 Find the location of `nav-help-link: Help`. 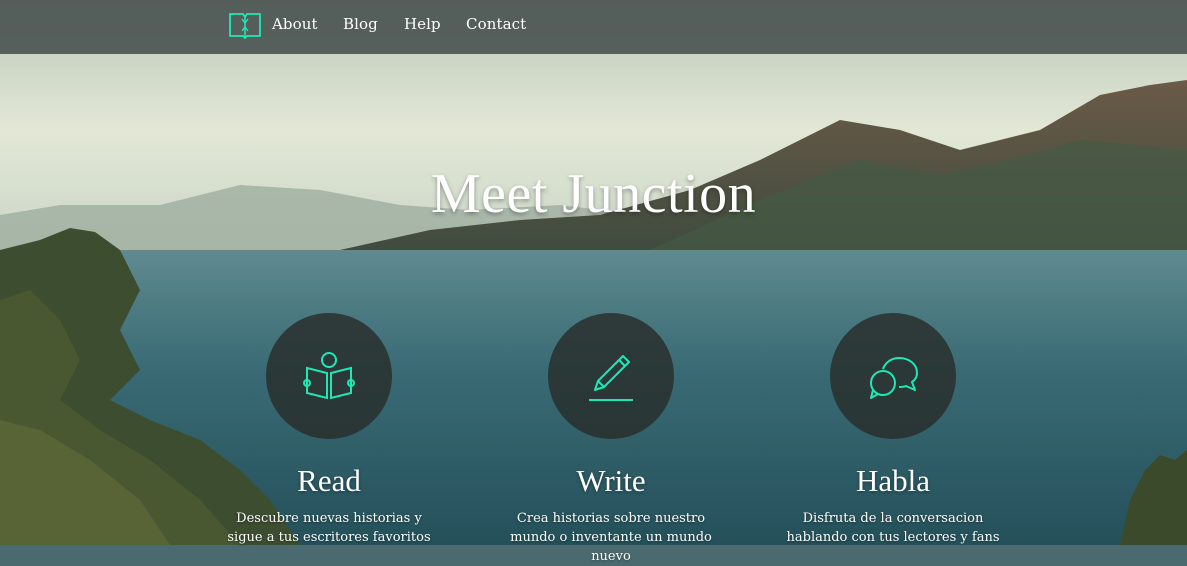

nav-help-link: Help is located at coordinates (422, 24).